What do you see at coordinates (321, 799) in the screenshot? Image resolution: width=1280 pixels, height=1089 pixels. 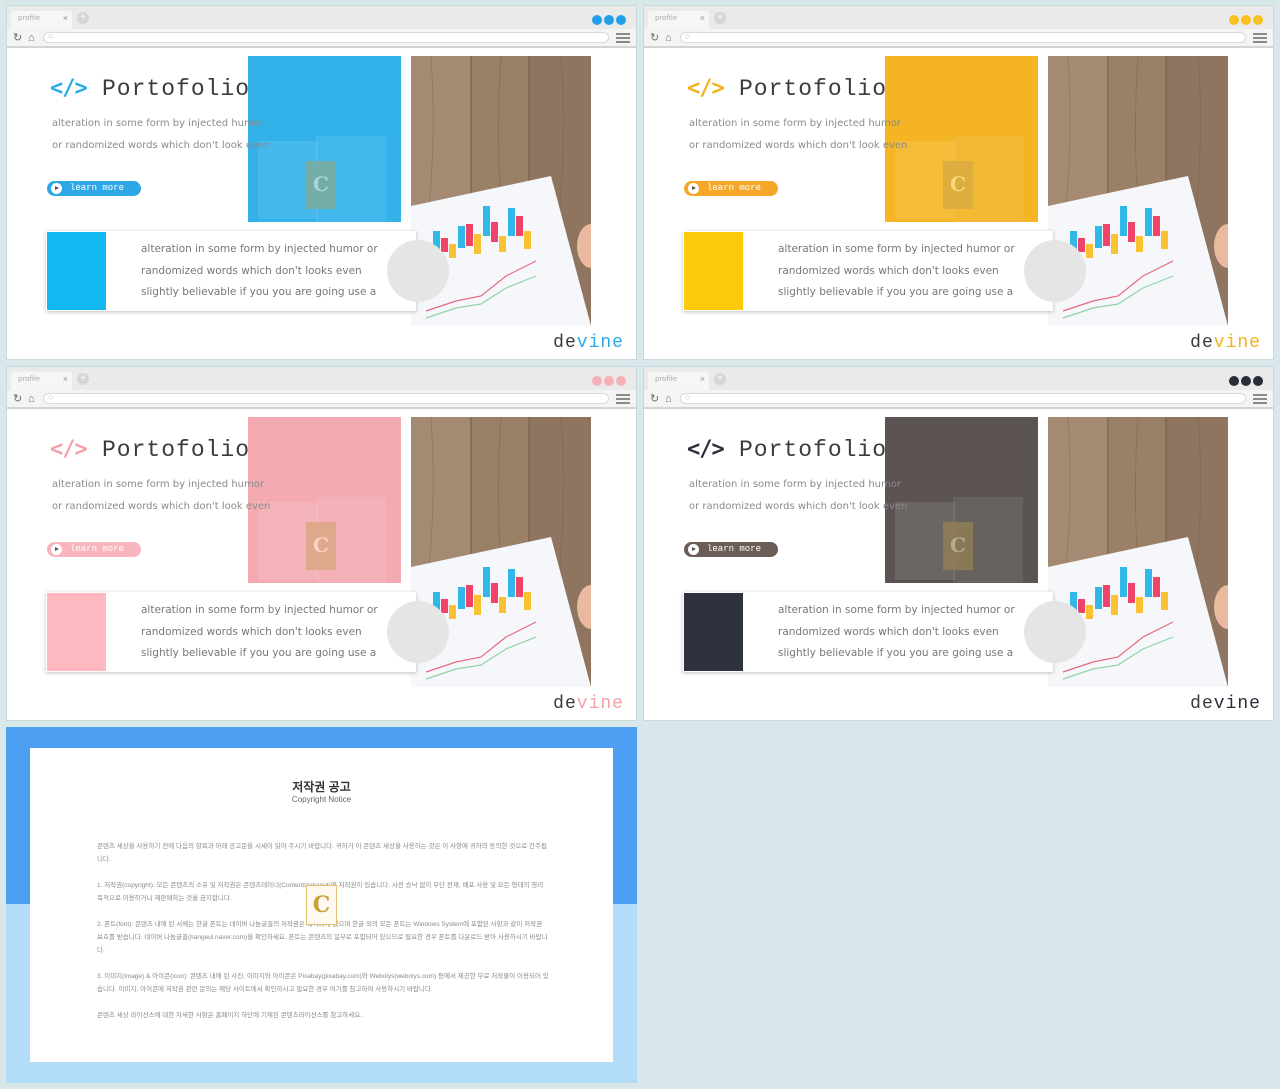 I see `copyright-subtitle: Copyright Notice` at bounding box center [321, 799].